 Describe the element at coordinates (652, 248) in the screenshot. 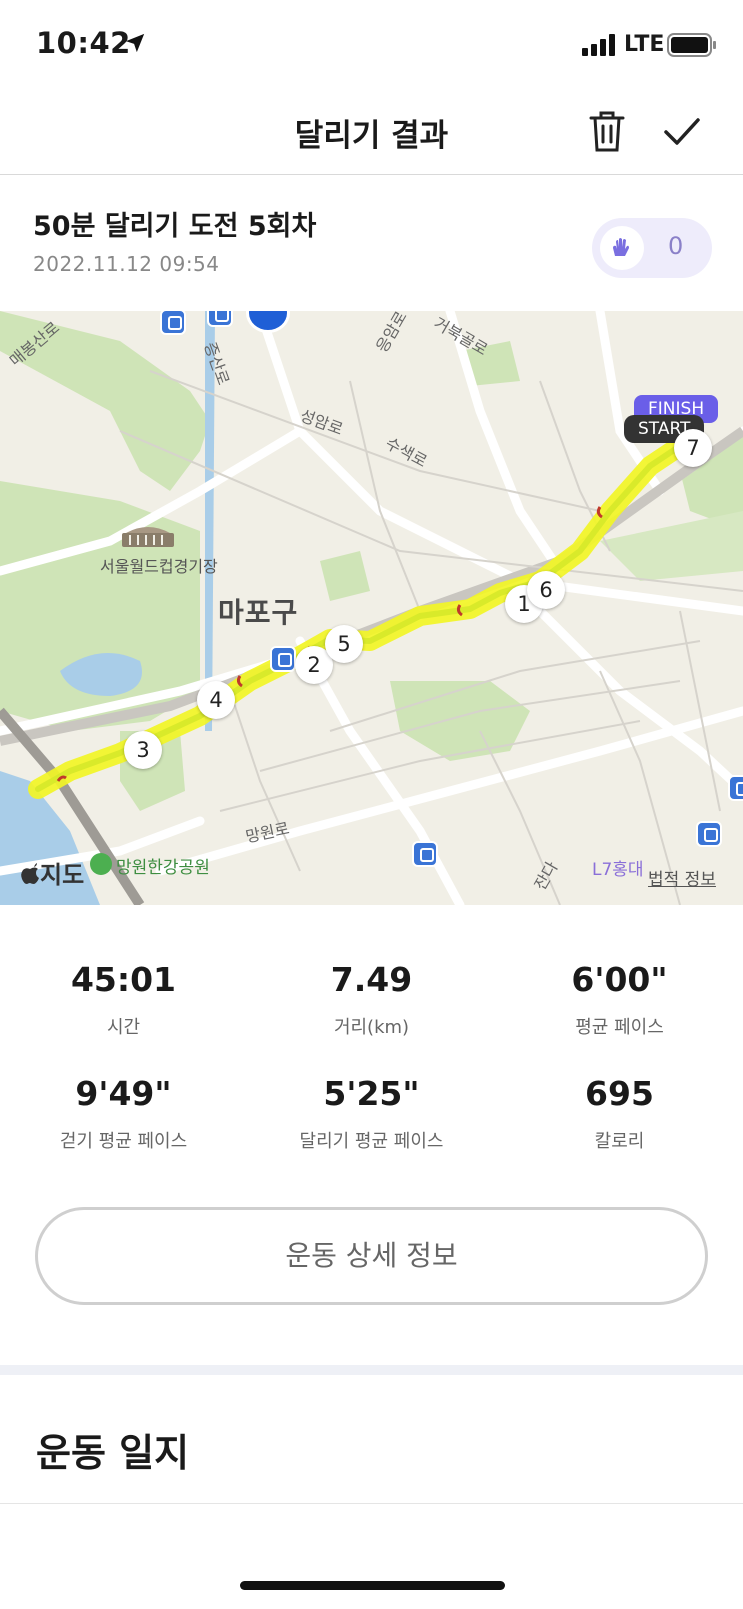

I see `clap-button: 0` at that location.